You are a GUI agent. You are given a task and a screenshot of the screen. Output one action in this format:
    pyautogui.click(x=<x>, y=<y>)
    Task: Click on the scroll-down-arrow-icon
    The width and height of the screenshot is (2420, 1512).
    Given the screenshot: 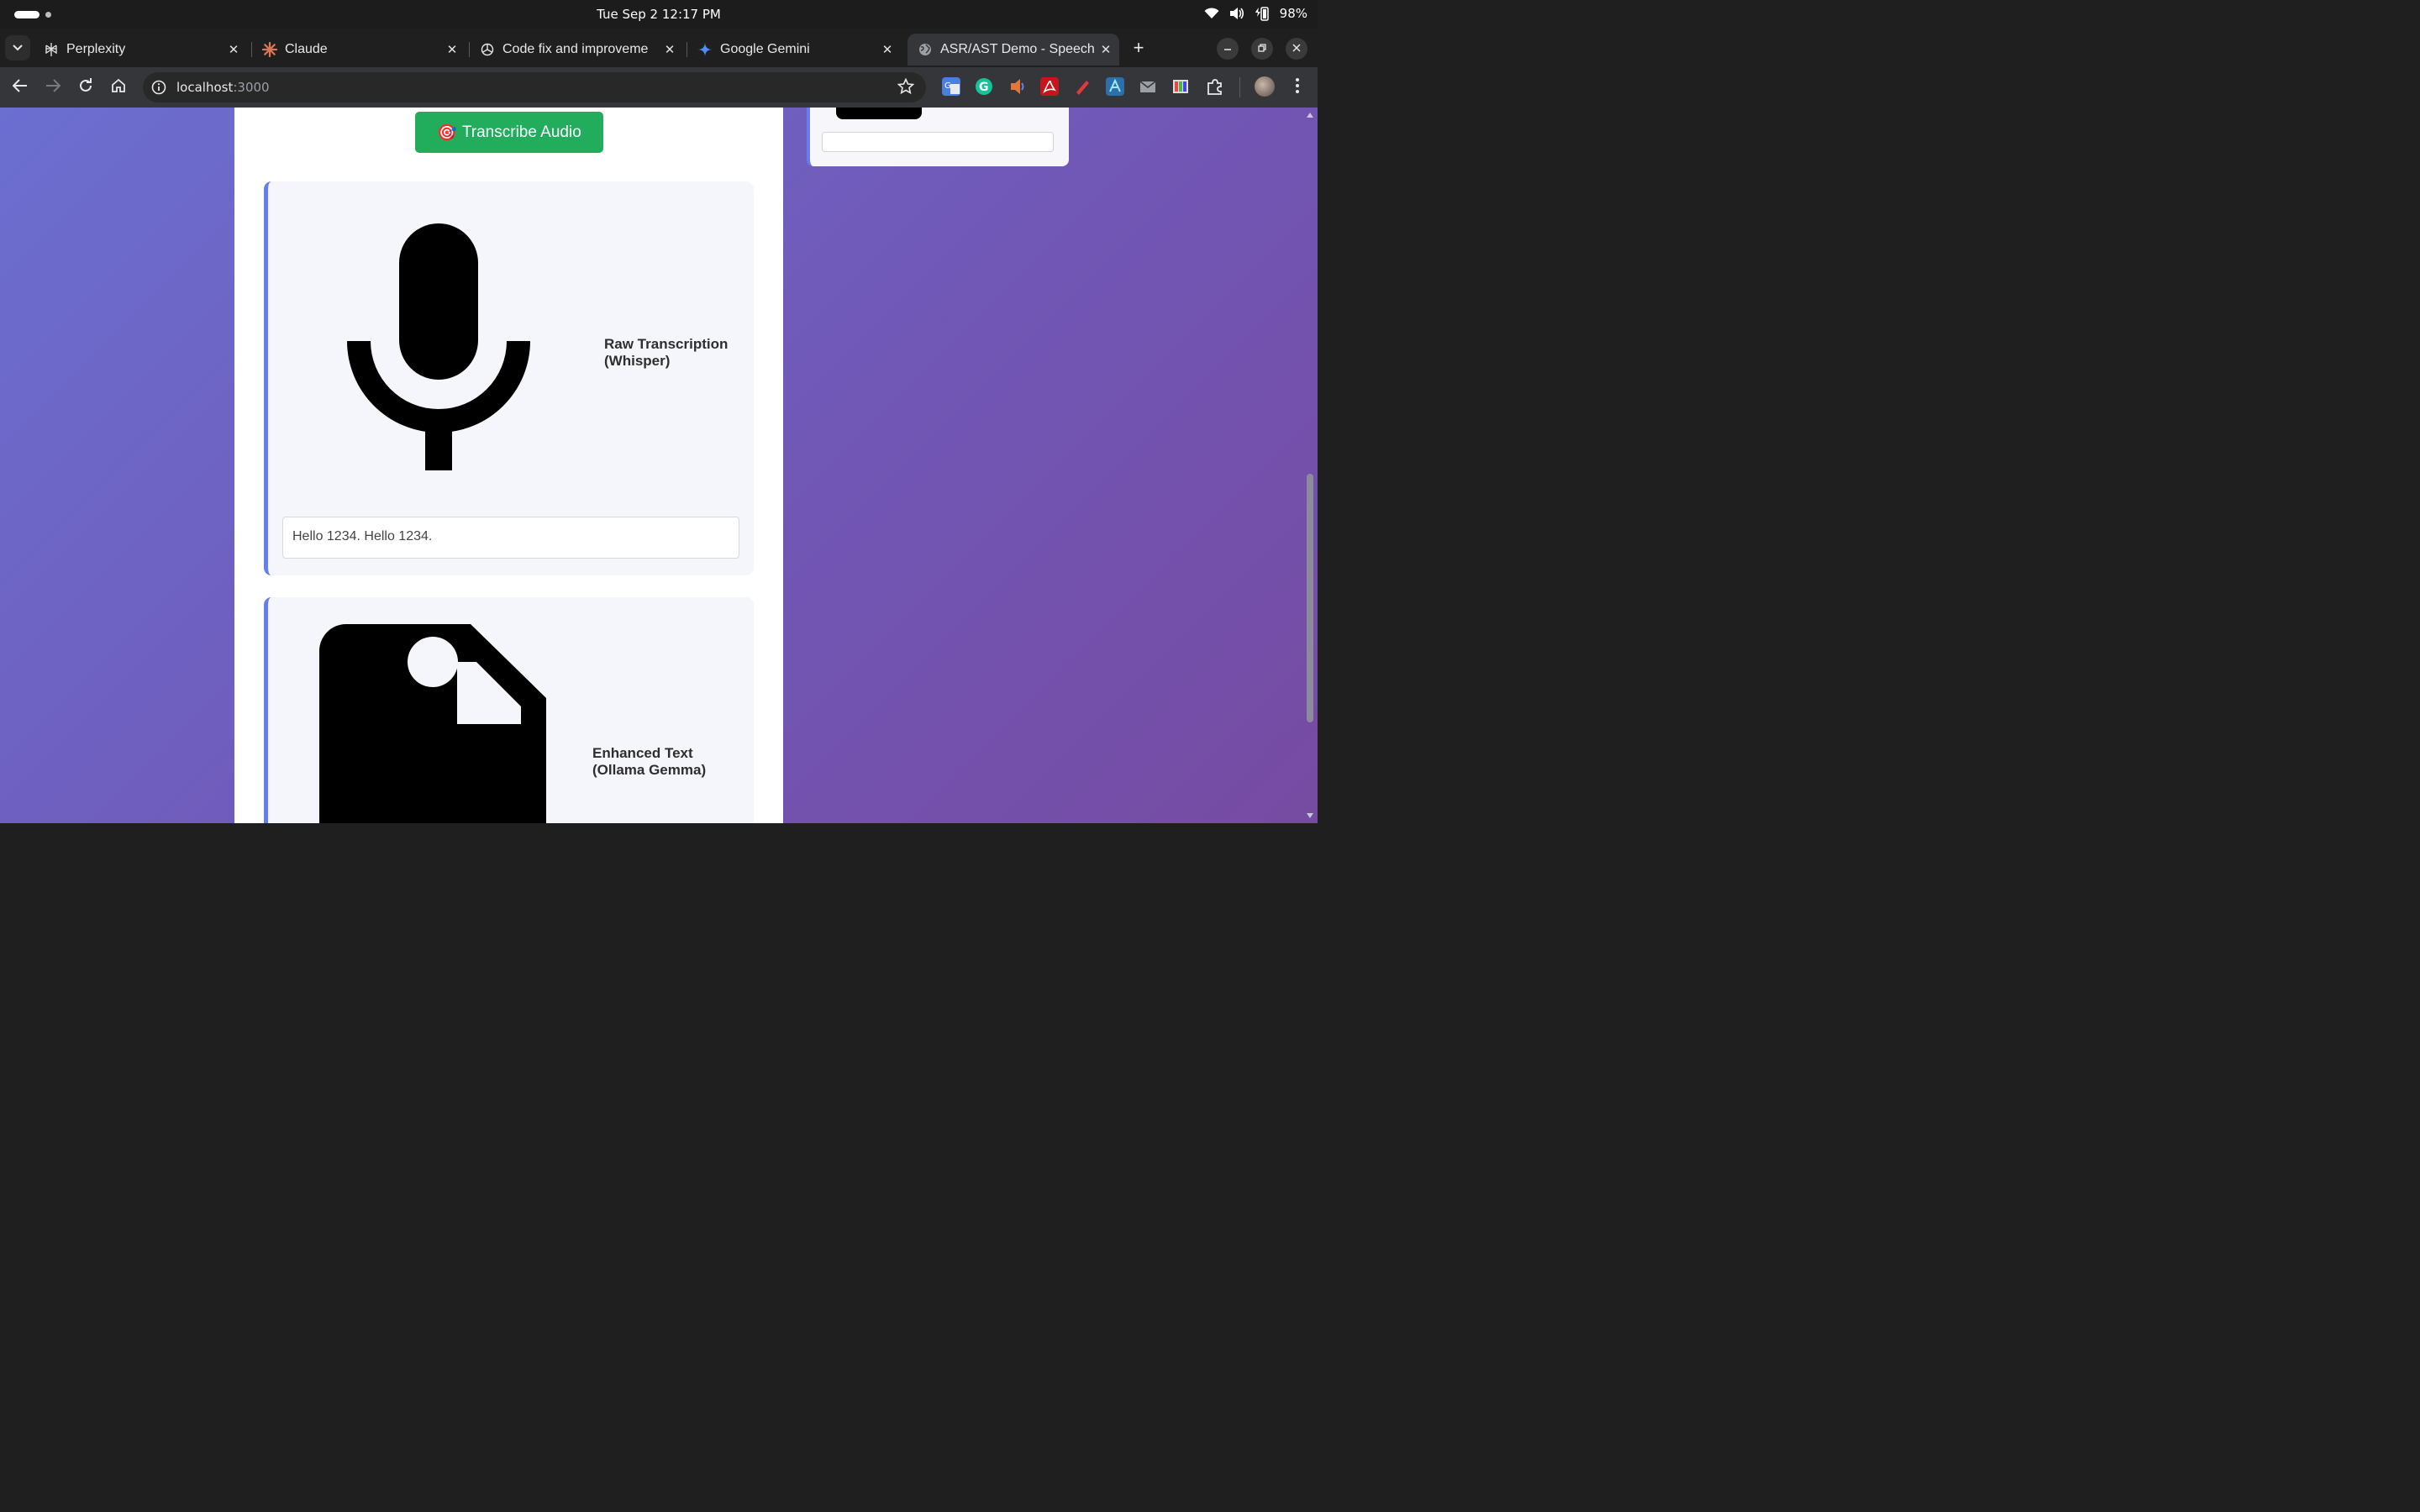 What is the action you would take?
    pyautogui.click(x=1310, y=815)
    